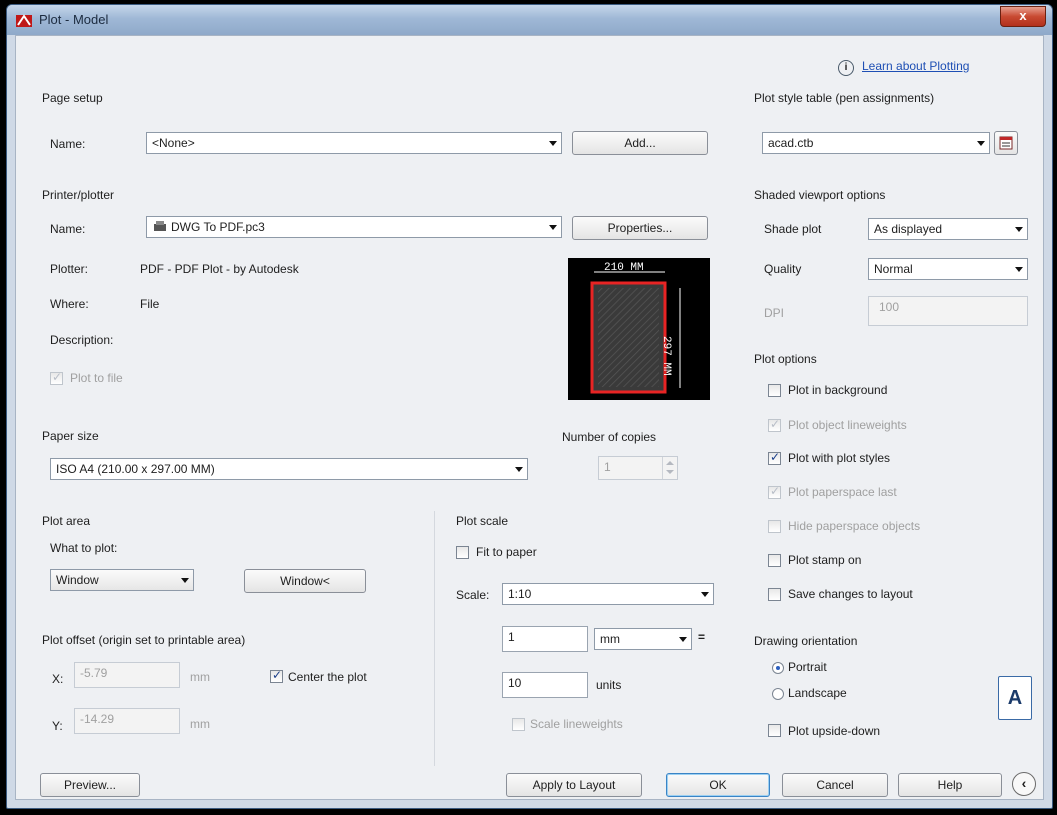 This screenshot has width=1057, height=815. Describe the element at coordinates (778, 668) in the screenshot. I see `portrait-radio` at that location.